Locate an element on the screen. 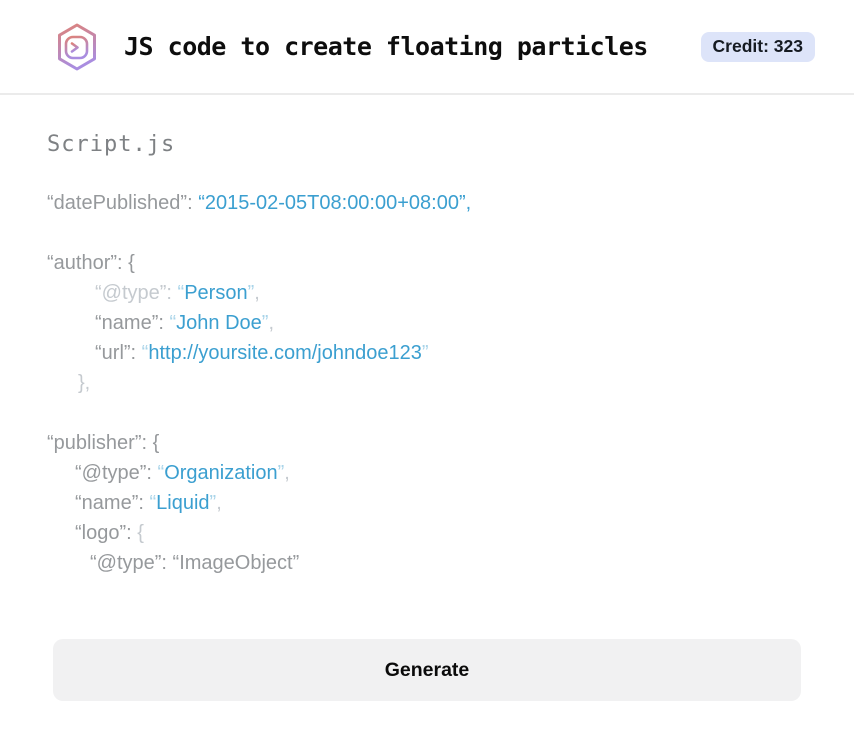 The width and height of the screenshot is (854, 748). footer: Generate is located at coordinates (427, 670).